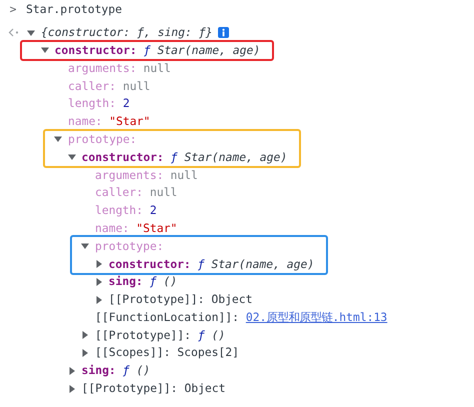 This screenshot has height=407, width=474. What do you see at coordinates (126, 33) in the screenshot?
I see `object-summary: {constructor: ƒ, sing: ƒ}` at bounding box center [126, 33].